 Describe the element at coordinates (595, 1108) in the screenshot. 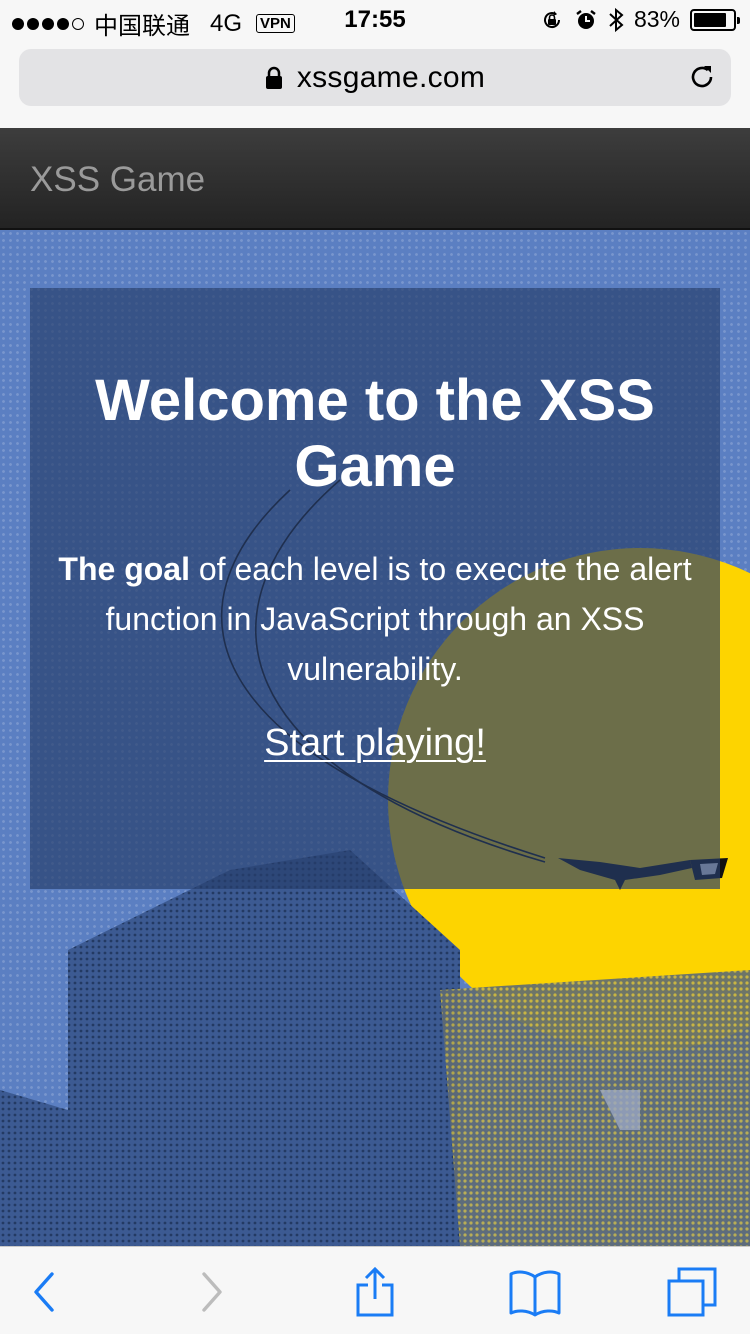

I see `building-right` at that location.